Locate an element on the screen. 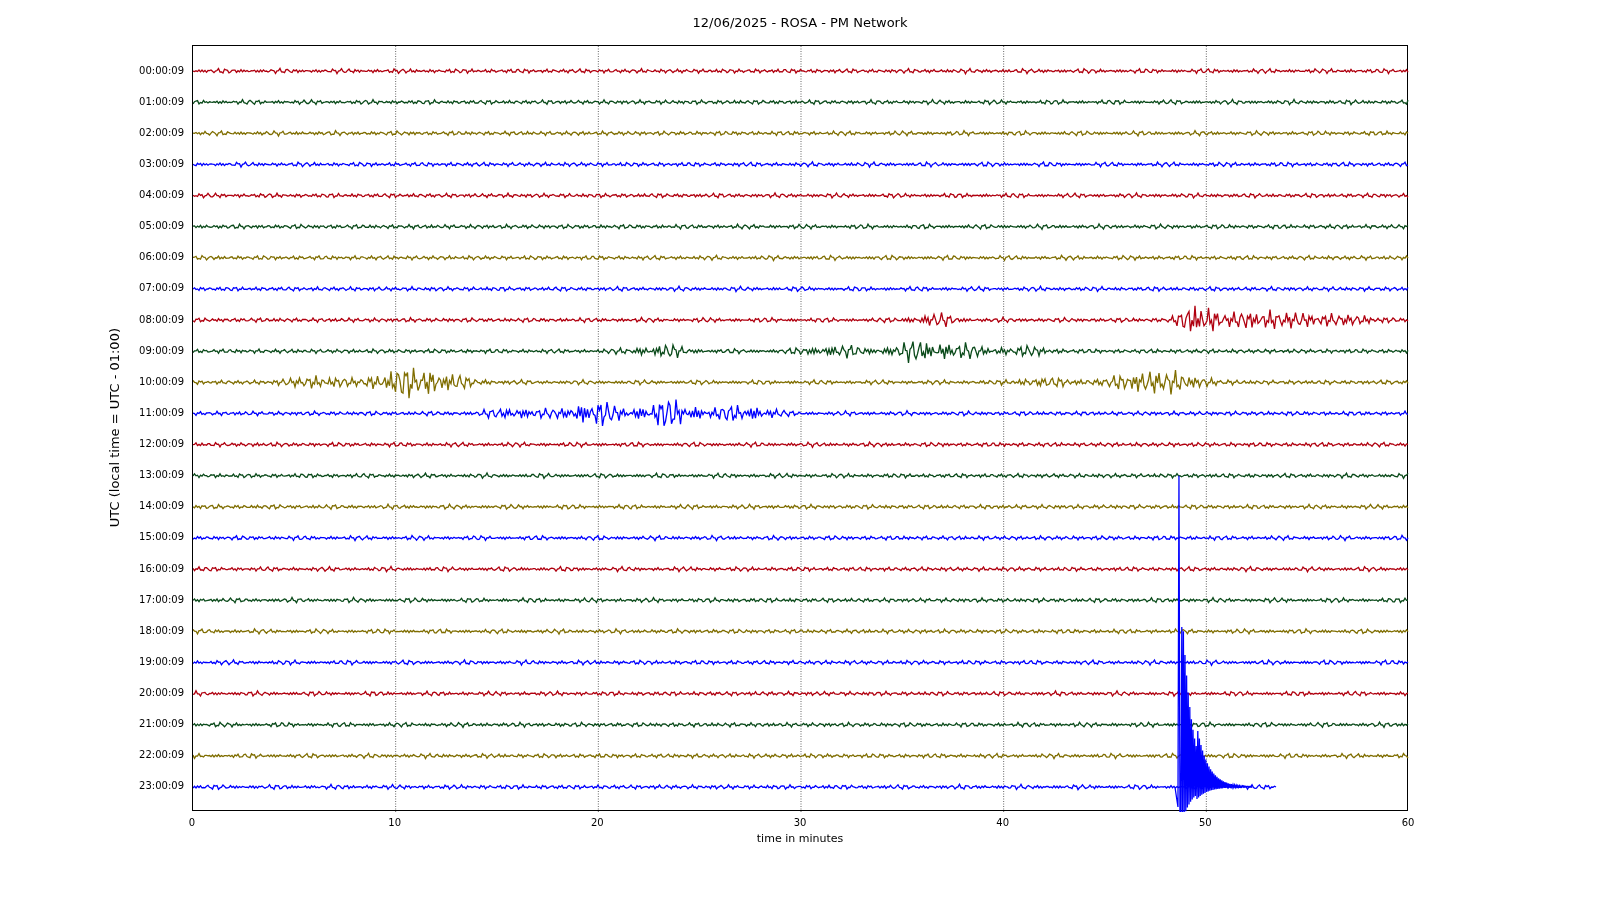  row-time-label: 11:00:09 is located at coordinates (161, 412).